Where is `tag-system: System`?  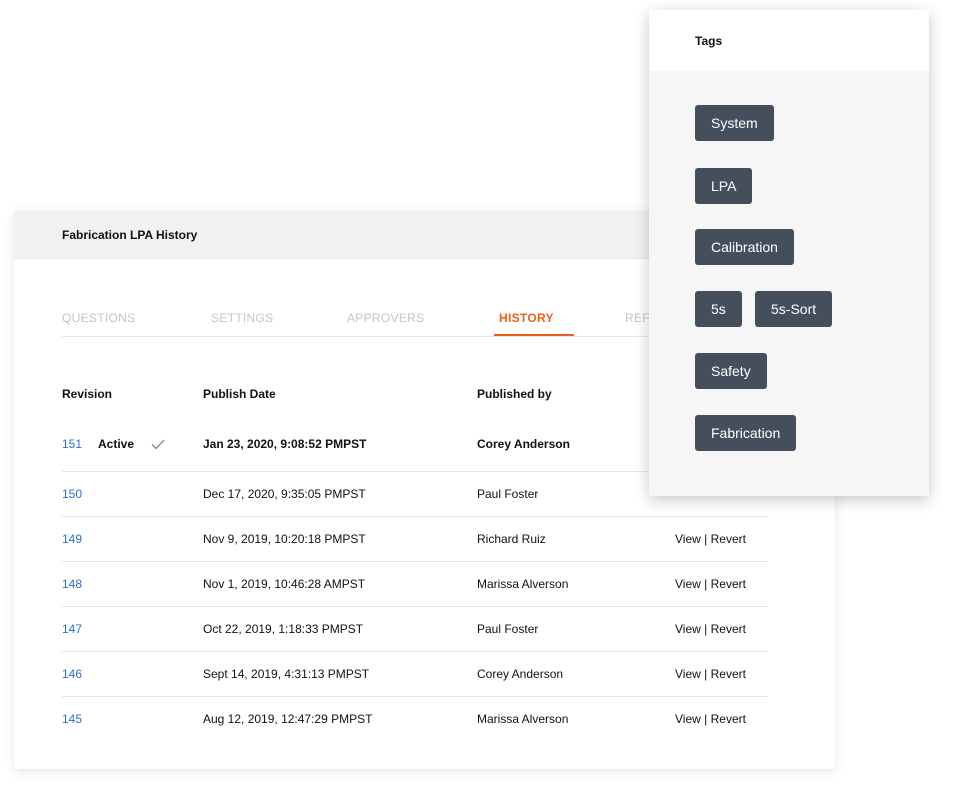
tag-system: System is located at coordinates (734, 123).